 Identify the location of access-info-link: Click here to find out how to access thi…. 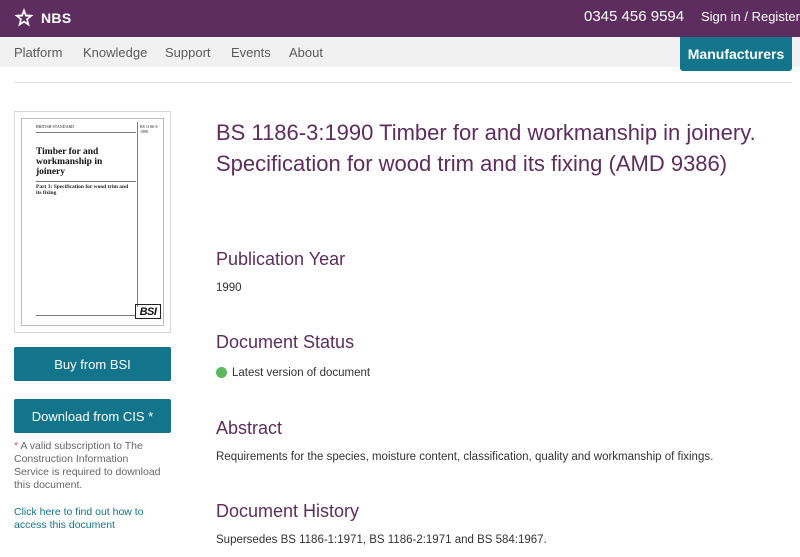
(89, 519).